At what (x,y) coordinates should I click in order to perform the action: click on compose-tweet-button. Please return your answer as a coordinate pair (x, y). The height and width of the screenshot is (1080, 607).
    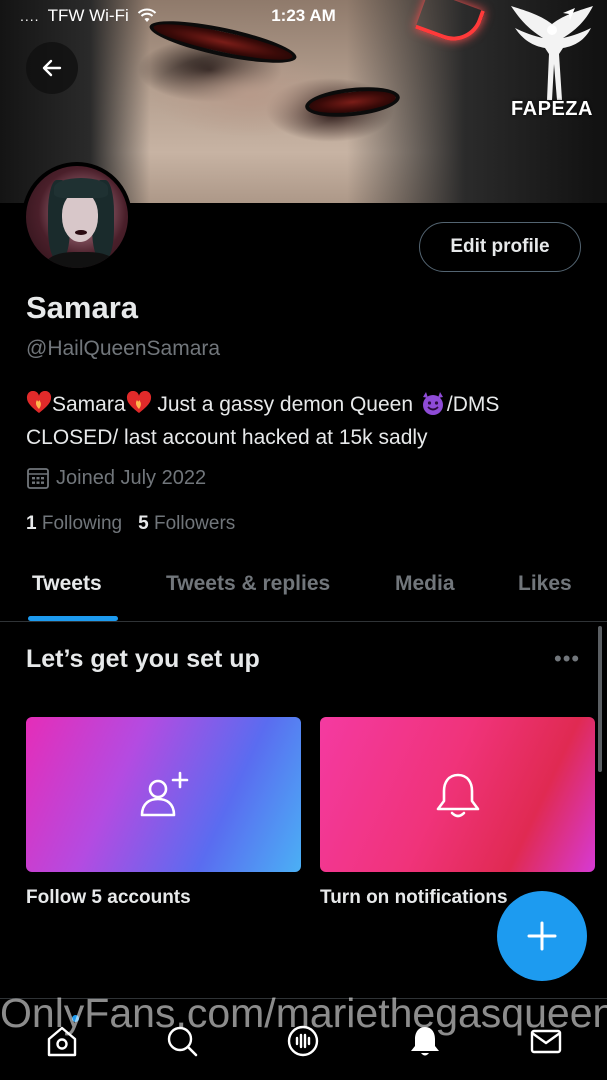
    Looking at the image, I should click on (542, 936).